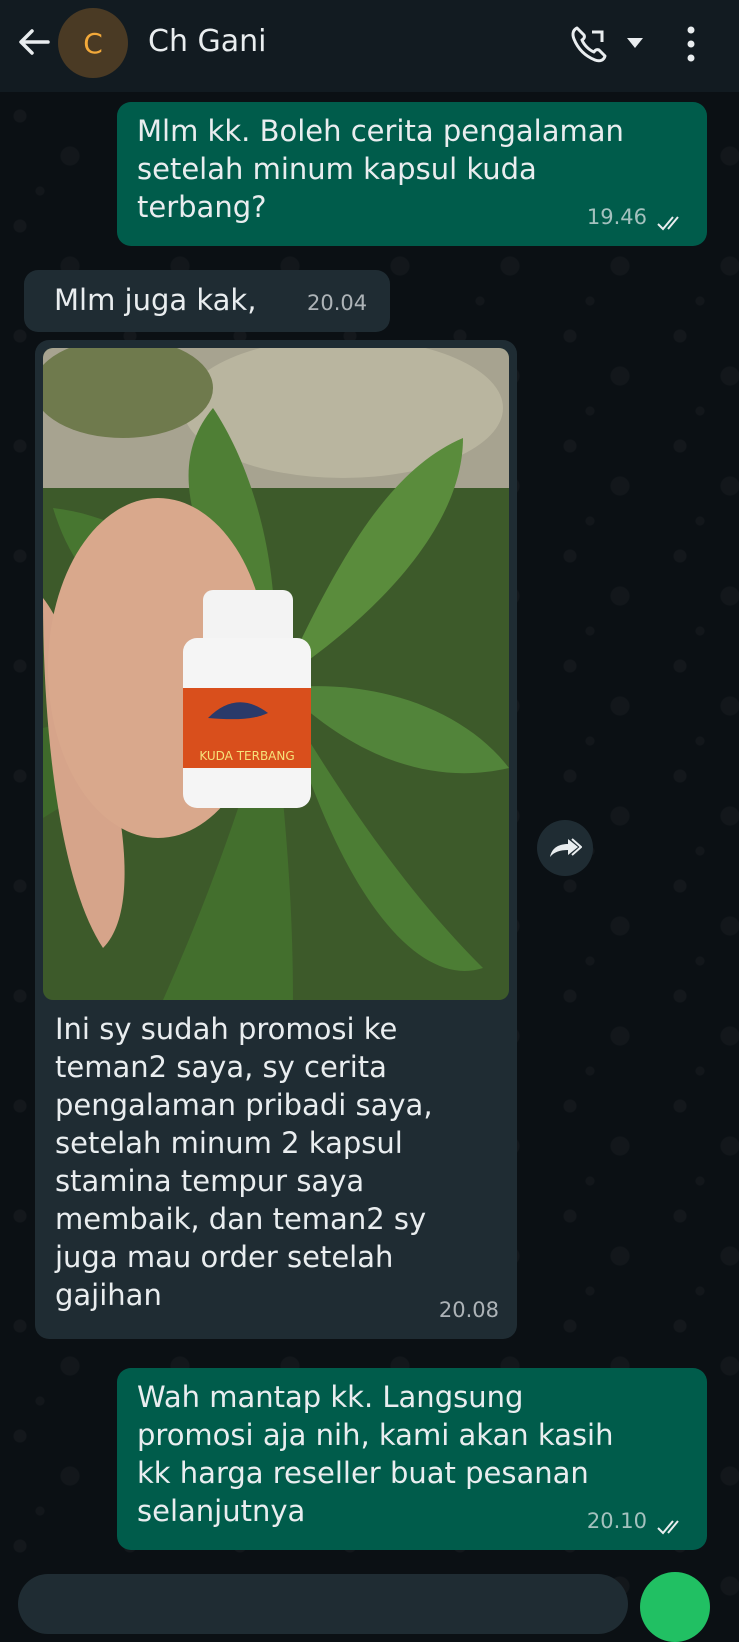 This screenshot has height=1642, width=739. Describe the element at coordinates (323, 1604) in the screenshot. I see `message-input-bar` at that location.